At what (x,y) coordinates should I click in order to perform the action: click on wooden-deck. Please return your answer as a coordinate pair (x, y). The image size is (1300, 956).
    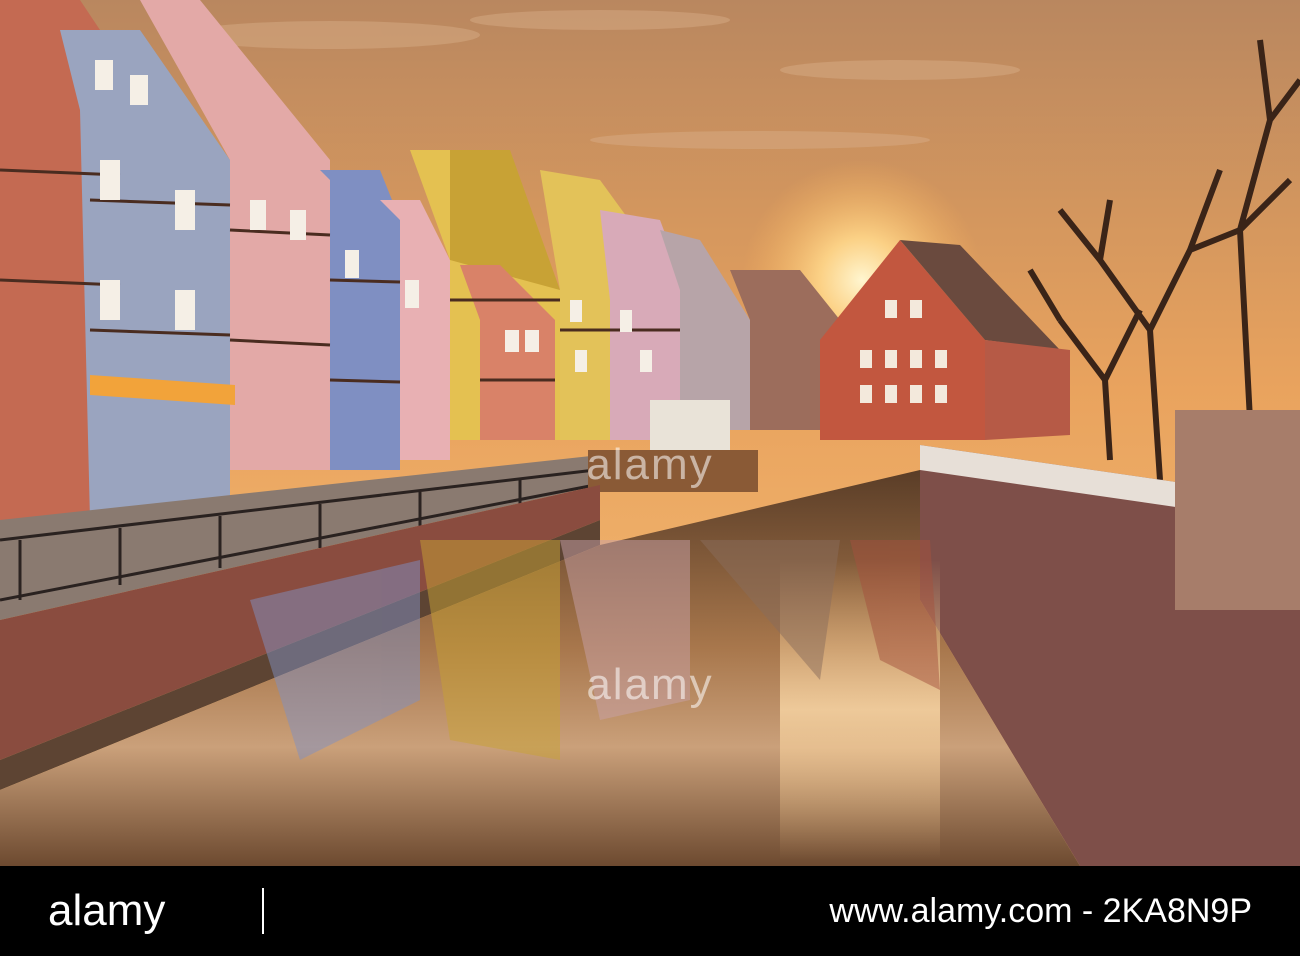
    Looking at the image, I should click on (673, 471).